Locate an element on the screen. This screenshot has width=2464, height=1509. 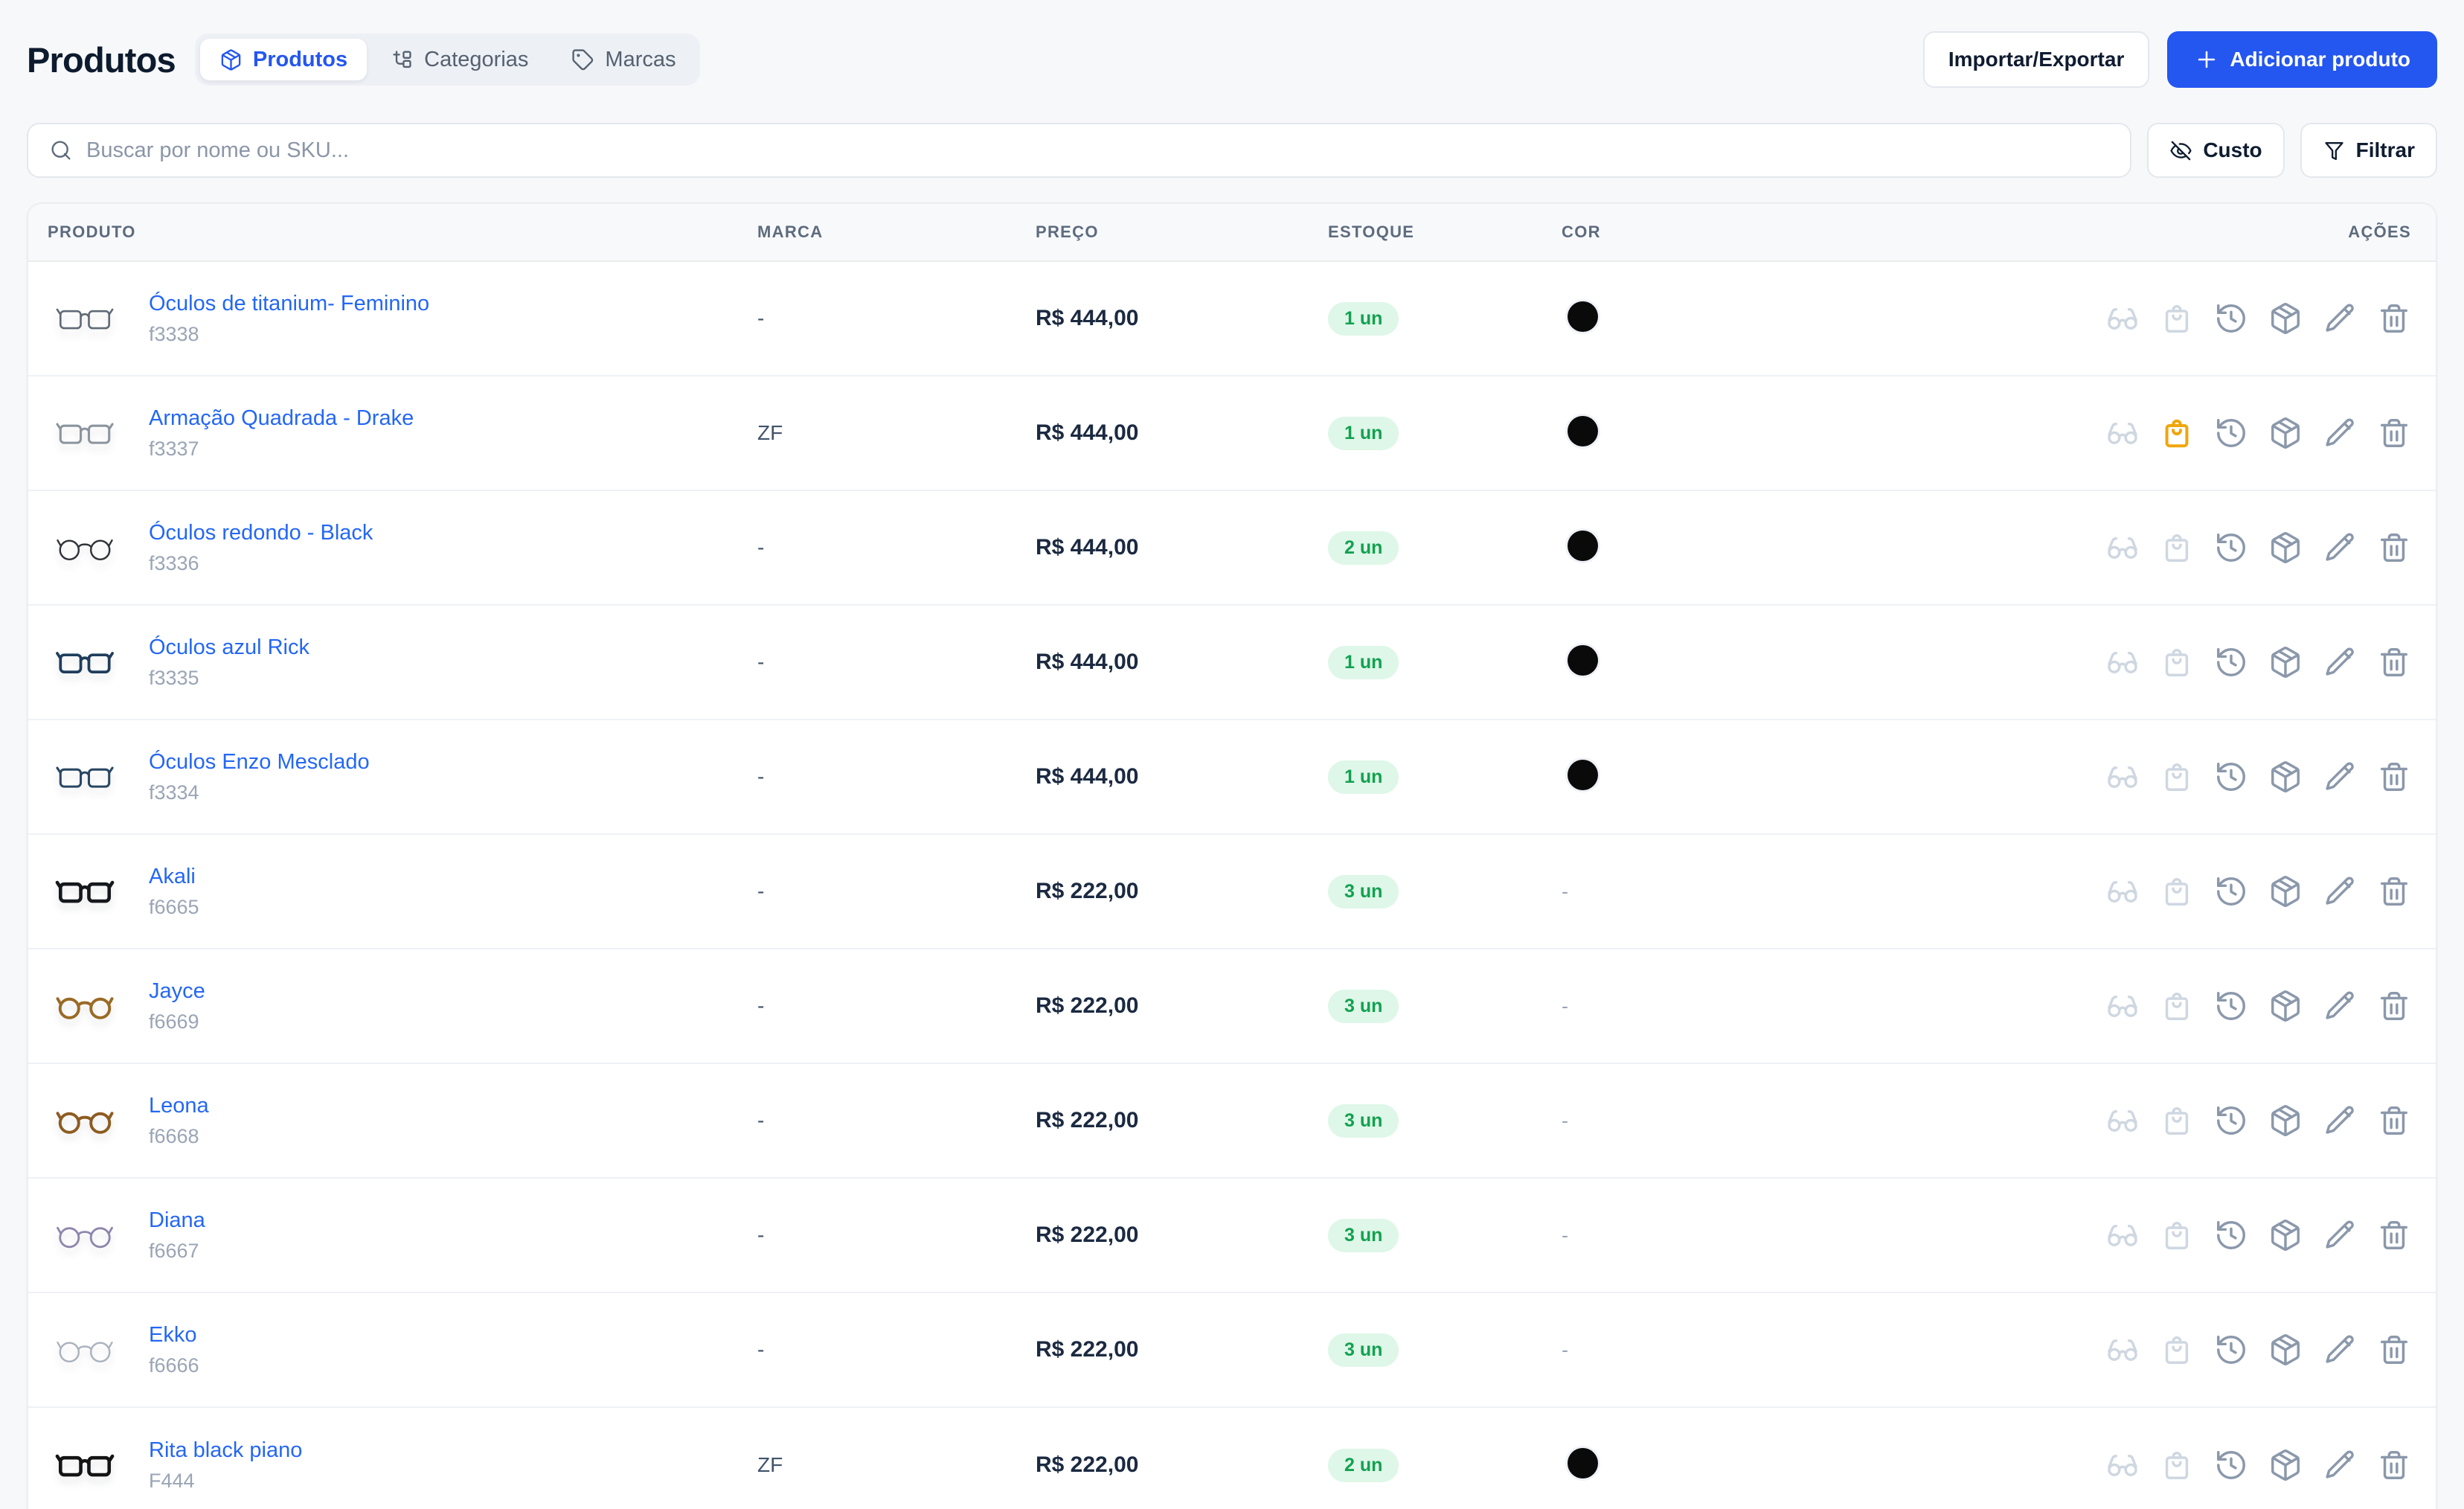
product-name-link: Armação Quadrada - Drake is located at coordinates (281, 418).